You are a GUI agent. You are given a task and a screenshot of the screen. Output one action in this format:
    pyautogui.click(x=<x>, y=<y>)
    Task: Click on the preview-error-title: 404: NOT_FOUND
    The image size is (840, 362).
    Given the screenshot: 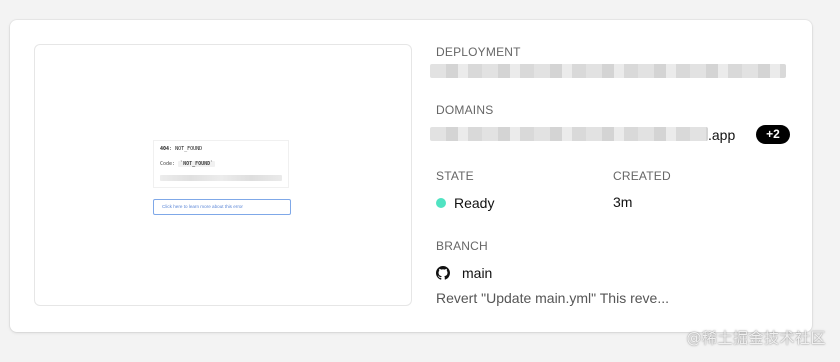 What is the action you would take?
    pyautogui.click(x=181, y=149)
    